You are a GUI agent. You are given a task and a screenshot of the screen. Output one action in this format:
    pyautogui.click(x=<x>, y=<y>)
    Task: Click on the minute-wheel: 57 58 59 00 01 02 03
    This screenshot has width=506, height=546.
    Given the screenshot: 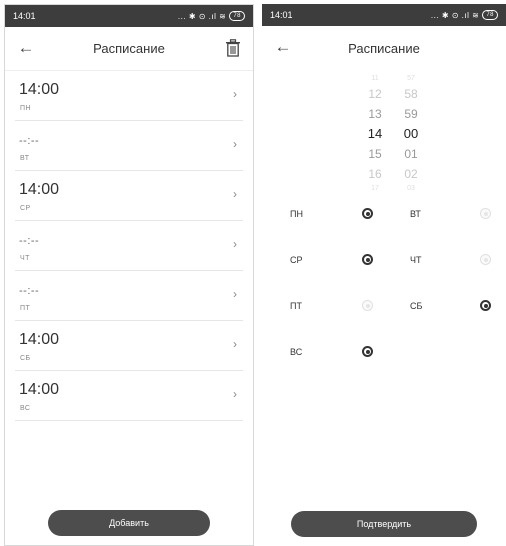 What is the action you would take?
    pyautogui.click(x=411, y=134)
    